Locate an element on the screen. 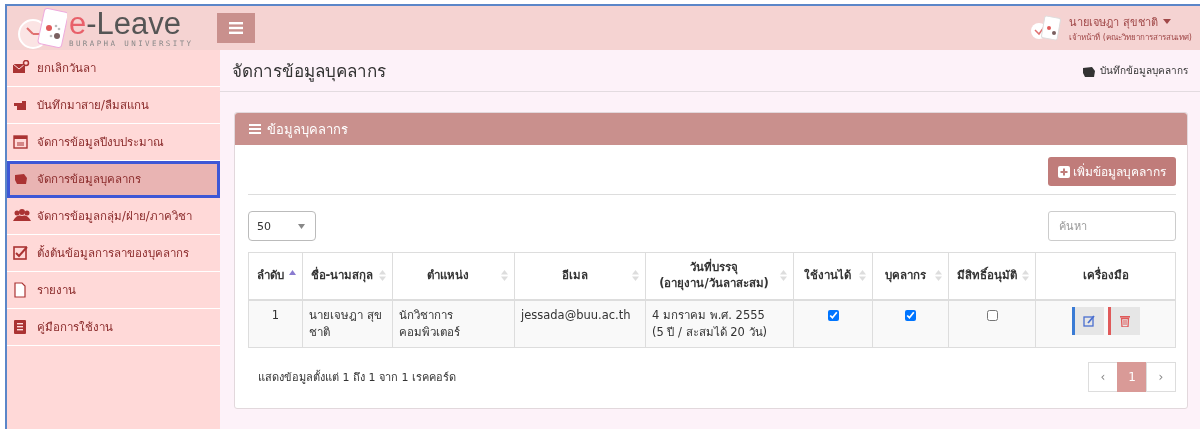  delete-button is located at coordinates (1123, 320).